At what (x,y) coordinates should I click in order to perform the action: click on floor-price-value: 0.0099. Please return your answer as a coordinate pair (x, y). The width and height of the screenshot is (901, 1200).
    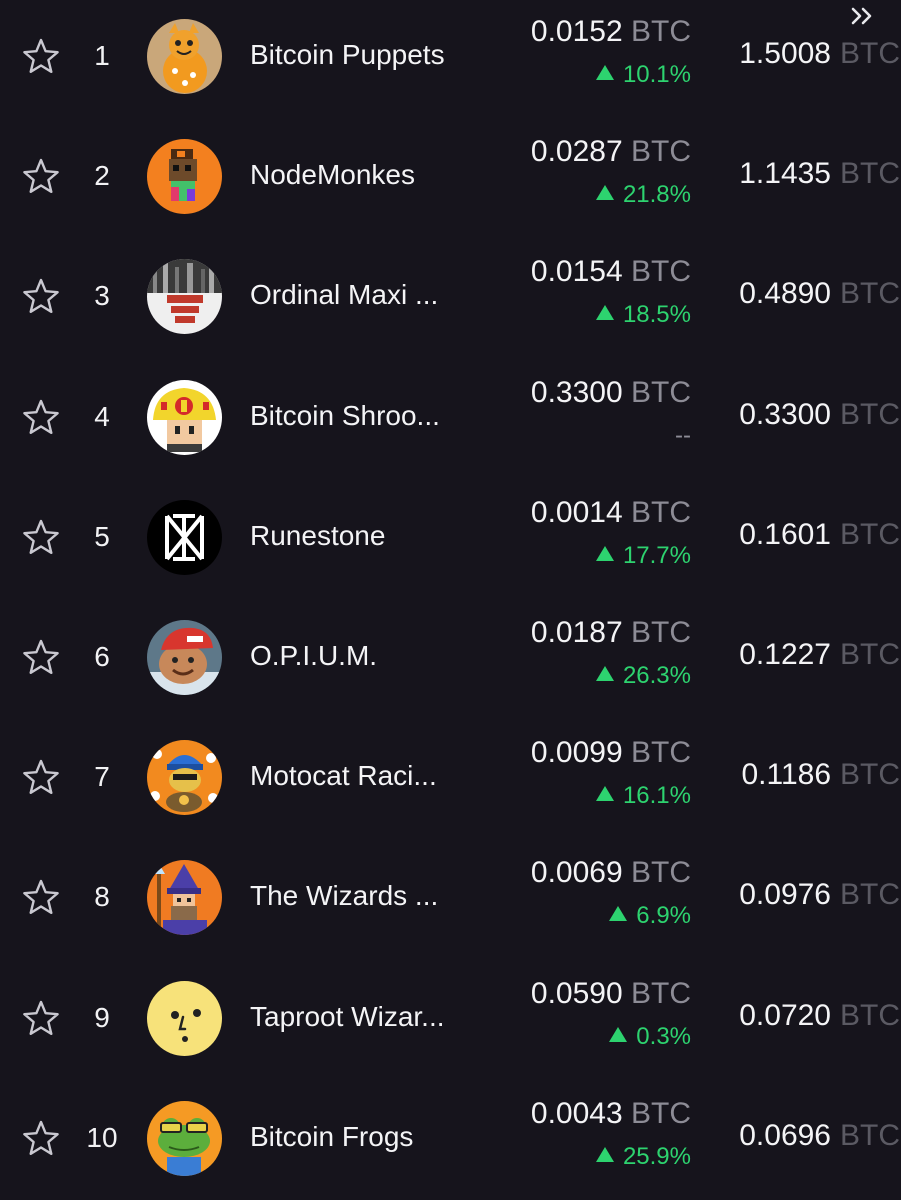
    Looking at the image, I should click on (576, 753).